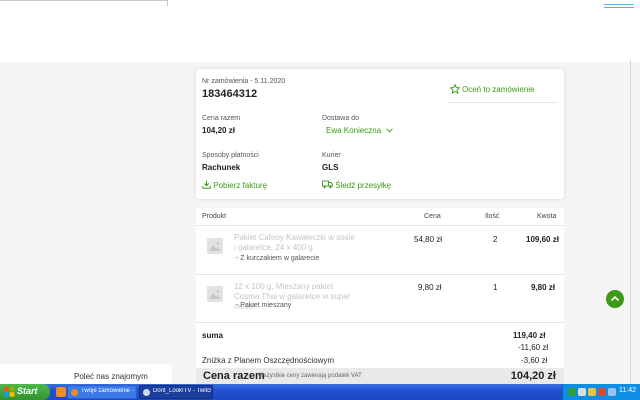  What do you see at coordinates (498, 89) in the screenshot?
I see `rate-order-label: Oceń to zamówienie` at bounding box center [498, 89].